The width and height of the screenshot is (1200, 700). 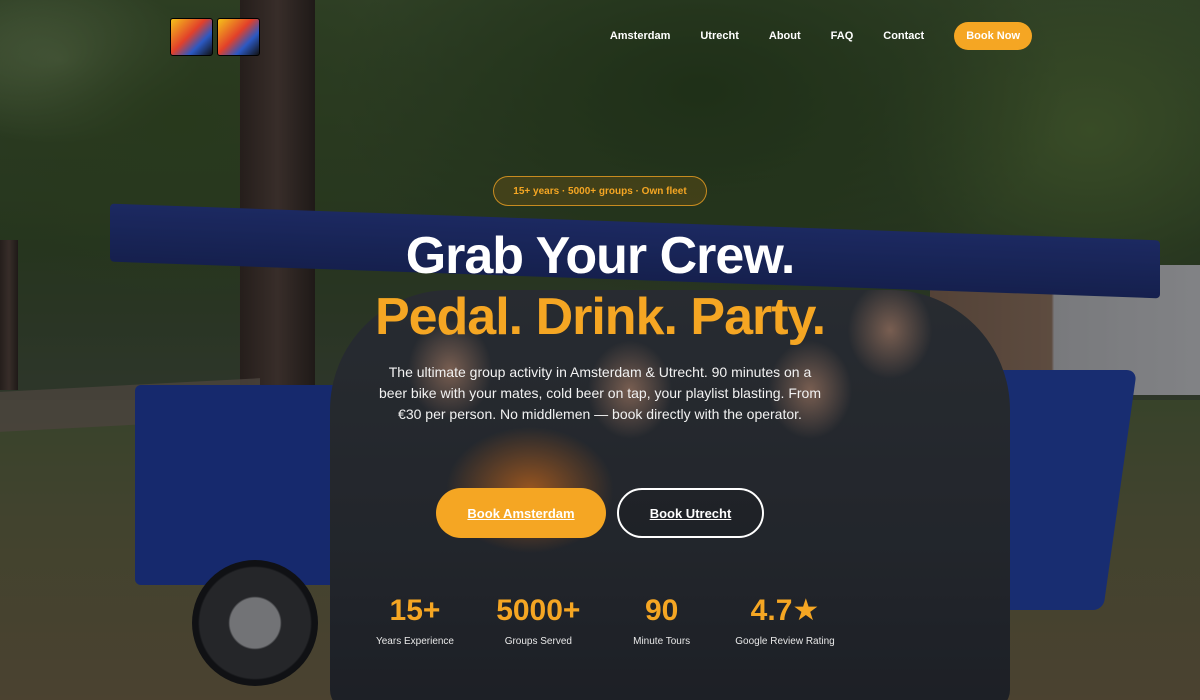 I want to click on nav-item-faq: FAQ, so click(x=842, y=36).